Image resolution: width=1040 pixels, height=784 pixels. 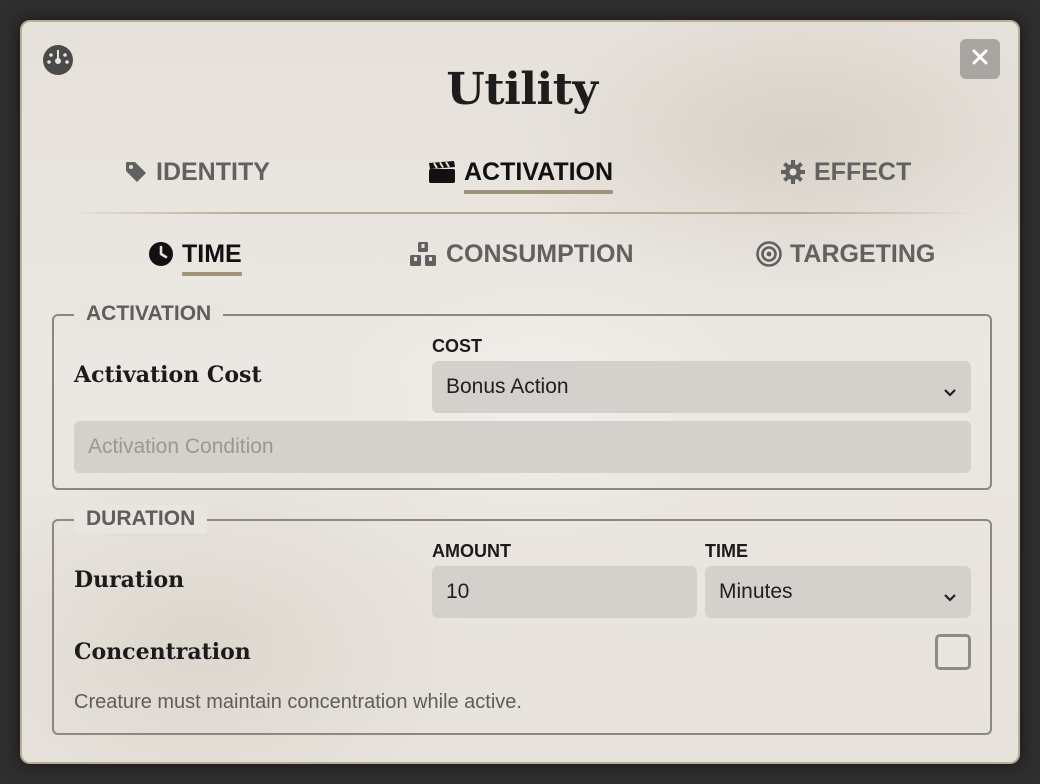 What do you see at coordinates (793, 172) in the screenshot?
I see `gear-icon` at bounding box center [793, 172].